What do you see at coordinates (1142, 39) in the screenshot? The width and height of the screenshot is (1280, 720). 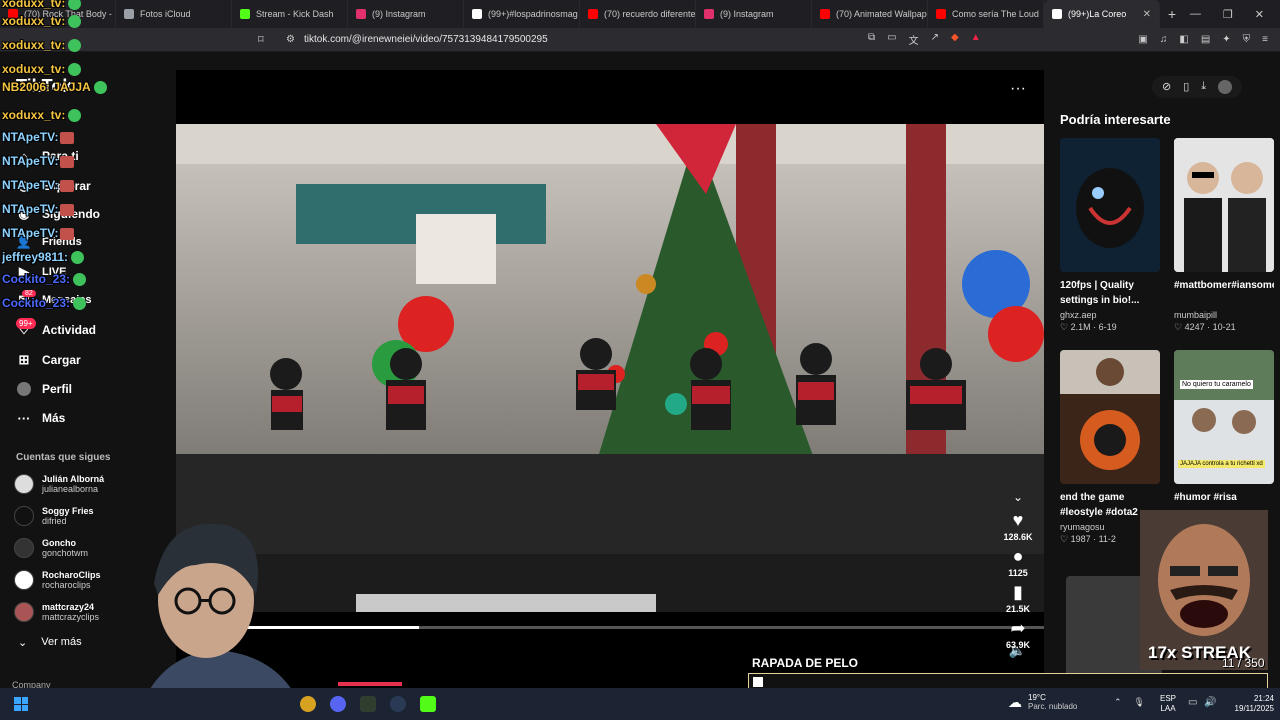 I see `sidebar-icon: ▣` at bounding box center [1142, 39].